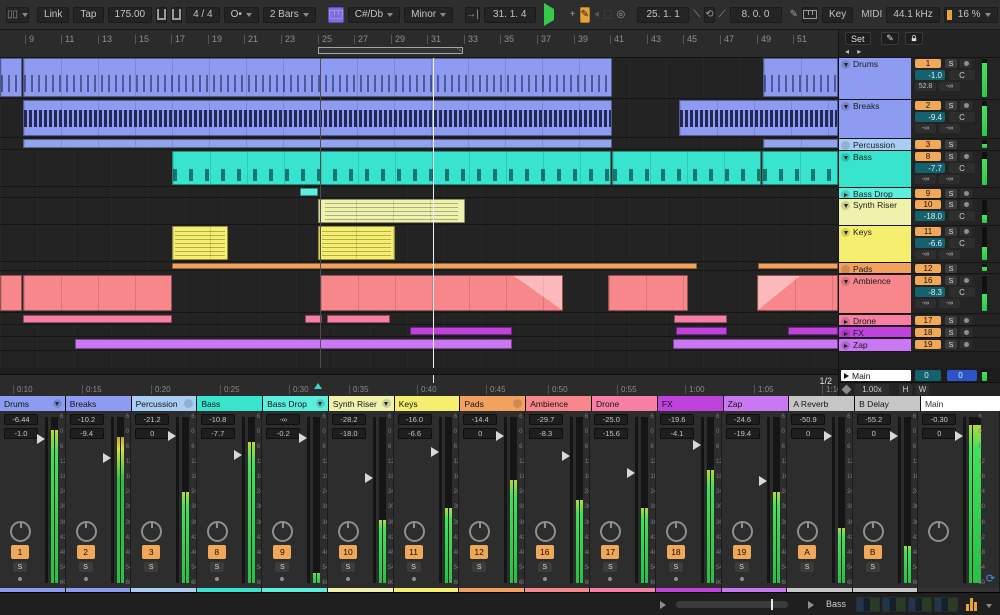 The width and height of the screenshot is (1000, 615). Describe the element at coordinates (20, 552) in the screenshot. I see `track-number-button: 1` at that location.